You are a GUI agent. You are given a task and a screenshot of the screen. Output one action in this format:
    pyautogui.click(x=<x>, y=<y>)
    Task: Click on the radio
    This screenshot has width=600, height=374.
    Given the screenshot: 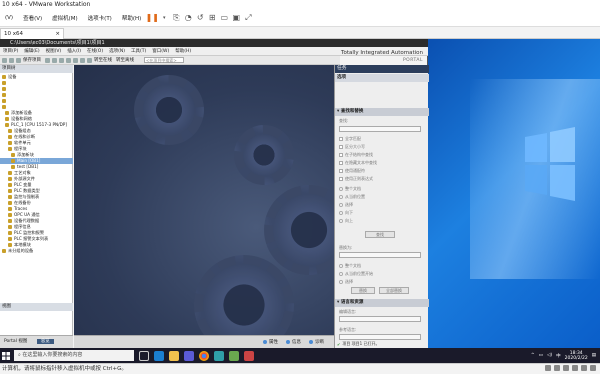 What is the action you would take?
    pyautogui.click(x=341, y=221)
    